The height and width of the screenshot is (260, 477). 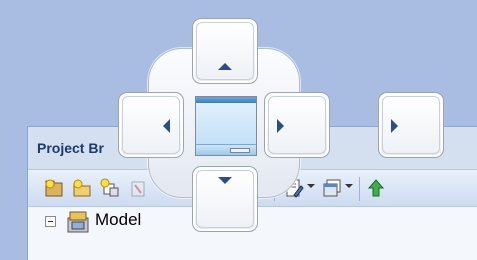 I want to click on model-icon, so click(x=78, y=222).